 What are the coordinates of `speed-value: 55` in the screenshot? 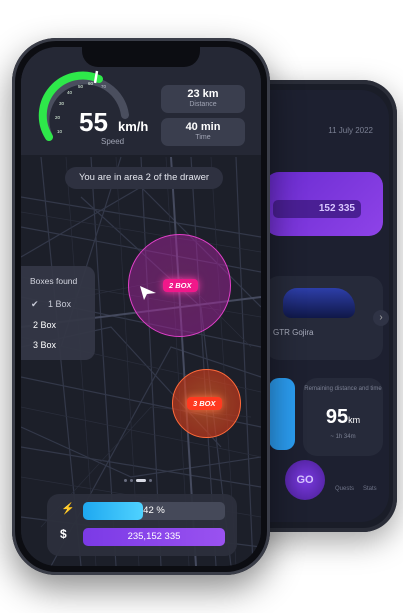 It's located at (93, 122).